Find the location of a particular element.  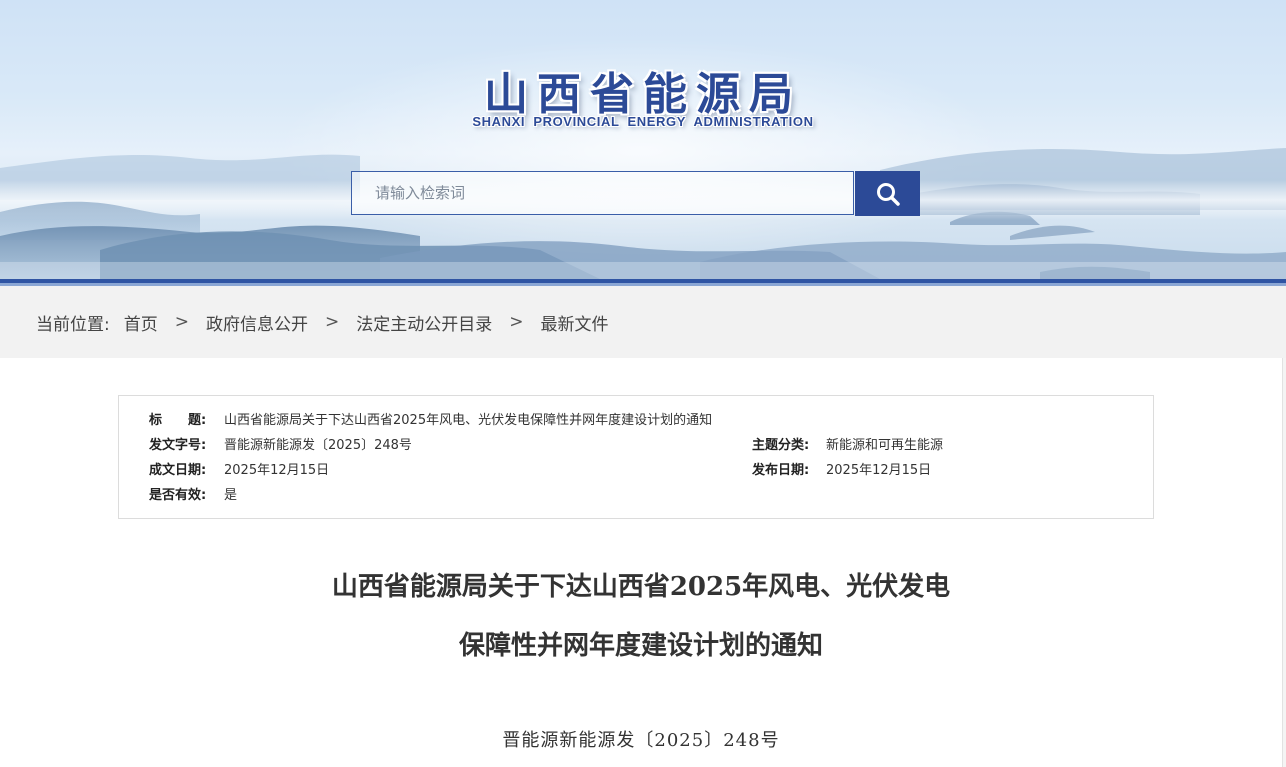

meta-publish-date-value: 2025年12月15日 is located at coordinates (879, 470).